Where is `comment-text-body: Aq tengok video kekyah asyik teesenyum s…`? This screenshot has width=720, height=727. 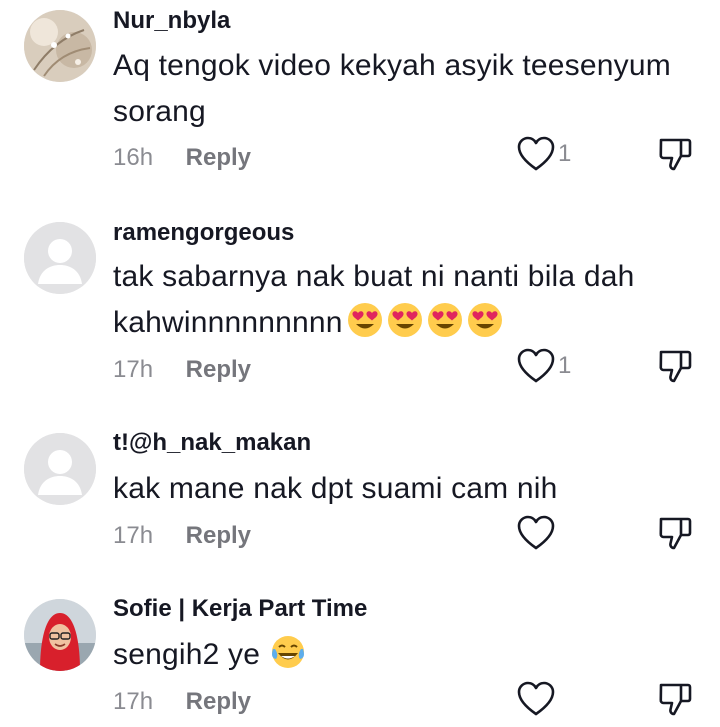 comment-text-body: Aq tengok video kekyah asyik teesenyum s… is located at coordinates (392, 88).